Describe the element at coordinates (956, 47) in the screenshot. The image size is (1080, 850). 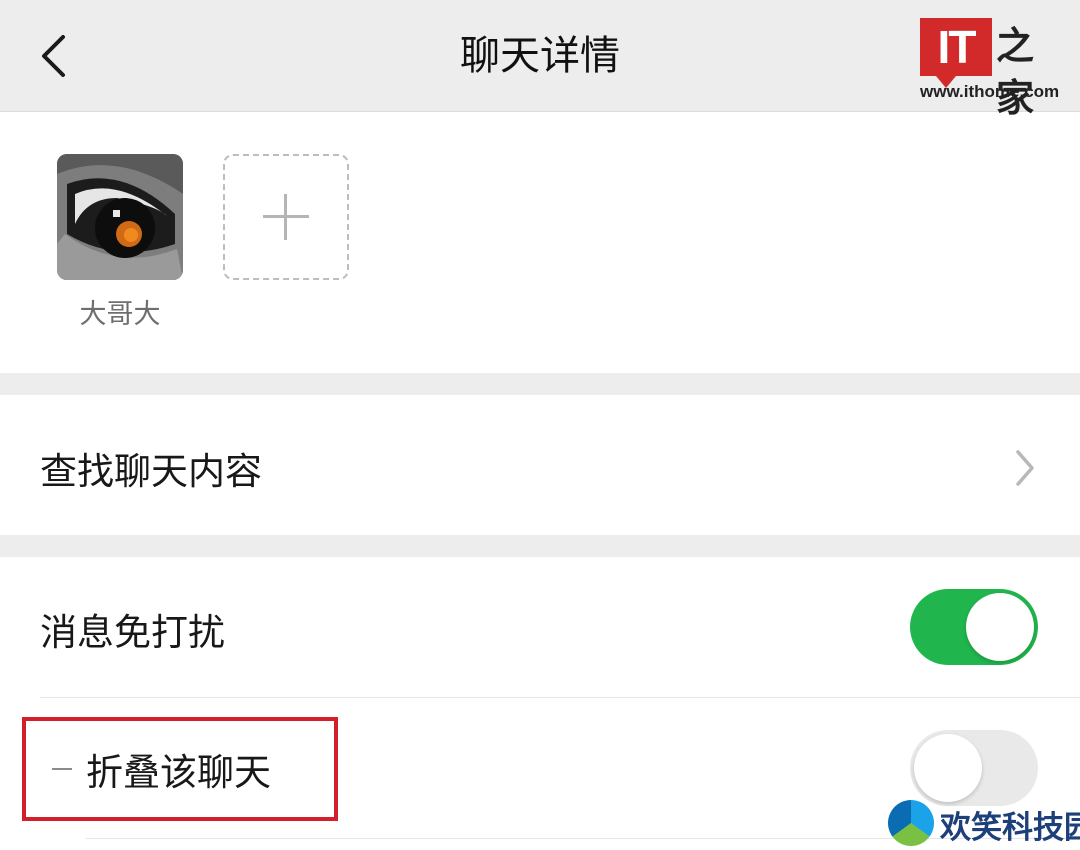
I see `ithome-logo-mark: IT` at that location.